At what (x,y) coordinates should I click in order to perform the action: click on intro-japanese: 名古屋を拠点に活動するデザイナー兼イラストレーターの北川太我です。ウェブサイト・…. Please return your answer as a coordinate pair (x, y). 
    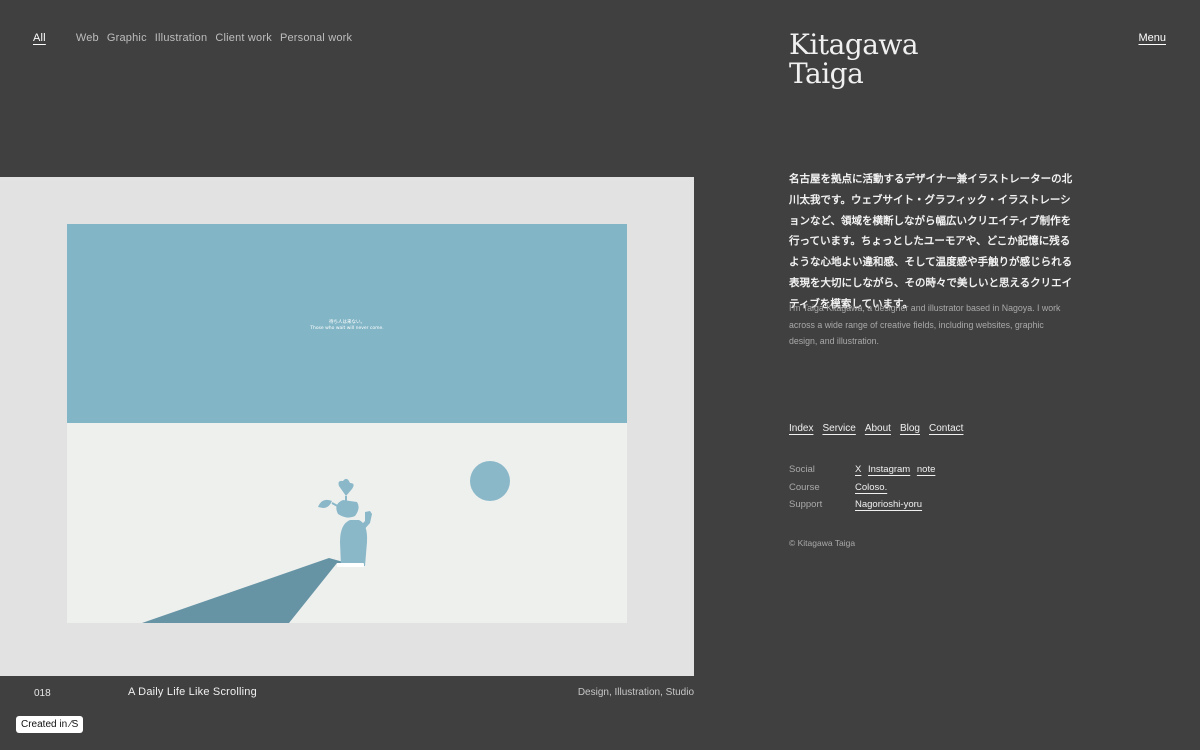
    Looking at the image, I should click on (931, 241).